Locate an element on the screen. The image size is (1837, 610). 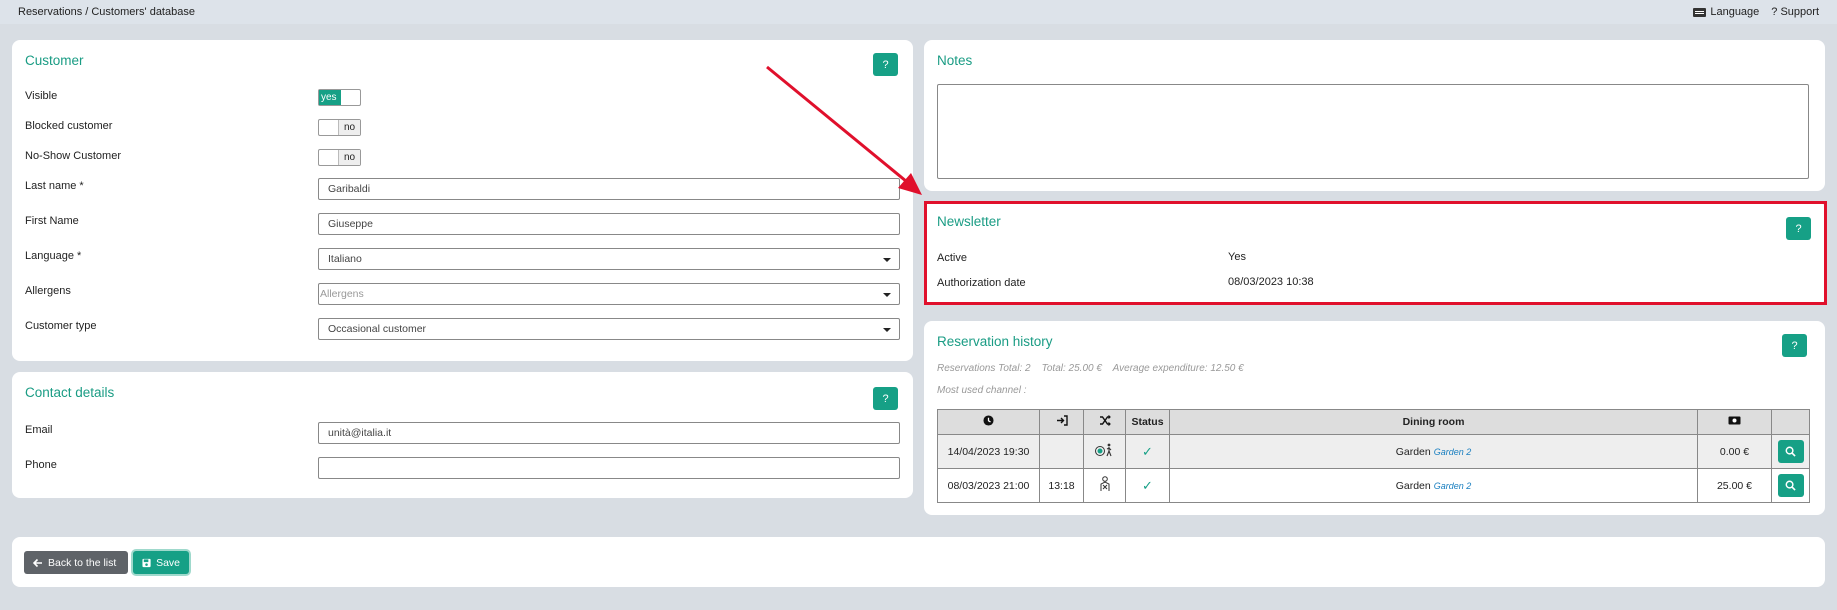
sign-in-icon is located at coordinates (1062, 420).